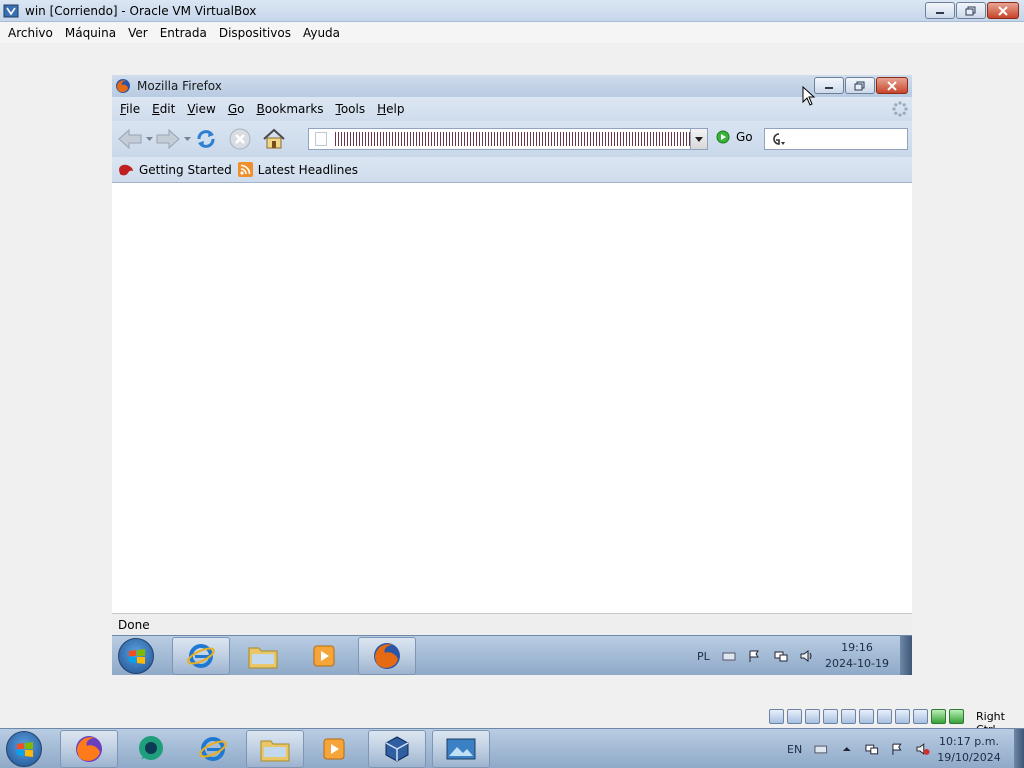 This screenshot has width=1024, height=768. What do you see at coordinates (969, 741) in the screenshot?
I see `host-time: 10:17 p.m.` at bounding box center [969, 741].